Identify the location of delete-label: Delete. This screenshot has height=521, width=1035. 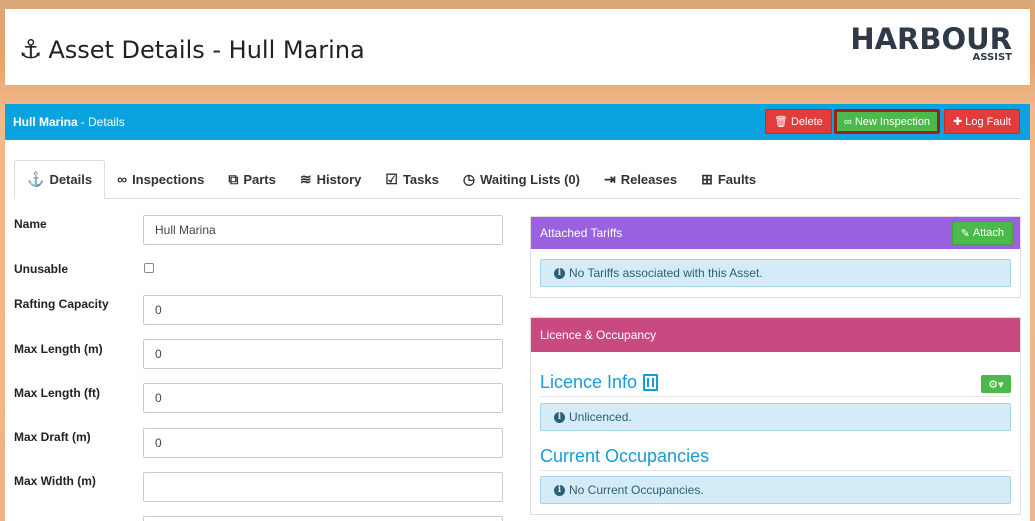
(806, 121).